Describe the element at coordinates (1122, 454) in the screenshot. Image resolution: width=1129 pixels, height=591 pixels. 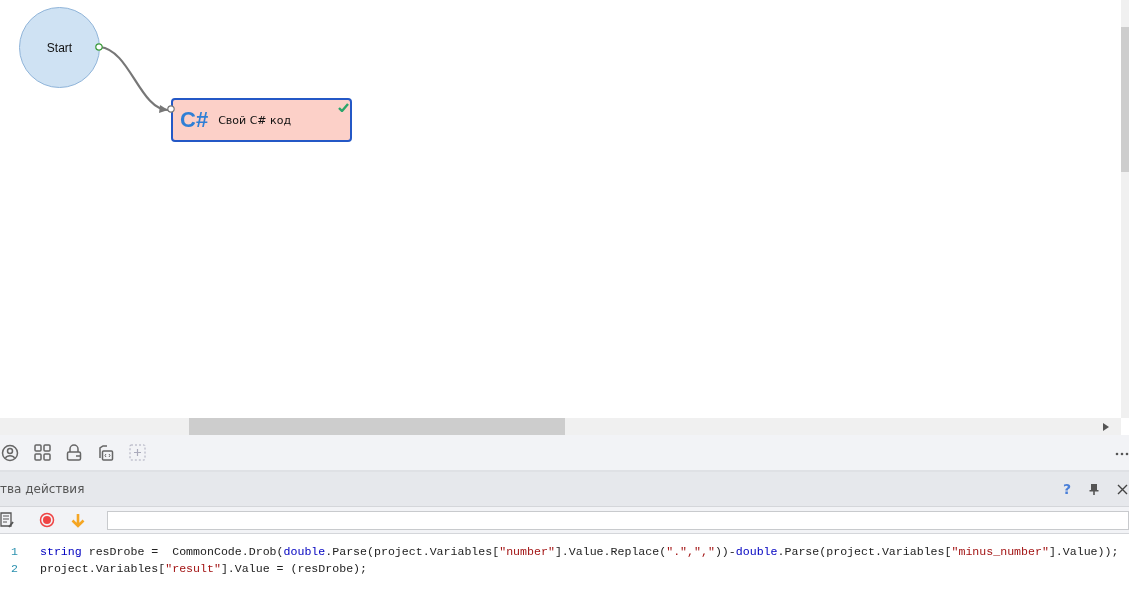
I see `more-icon` at that location.